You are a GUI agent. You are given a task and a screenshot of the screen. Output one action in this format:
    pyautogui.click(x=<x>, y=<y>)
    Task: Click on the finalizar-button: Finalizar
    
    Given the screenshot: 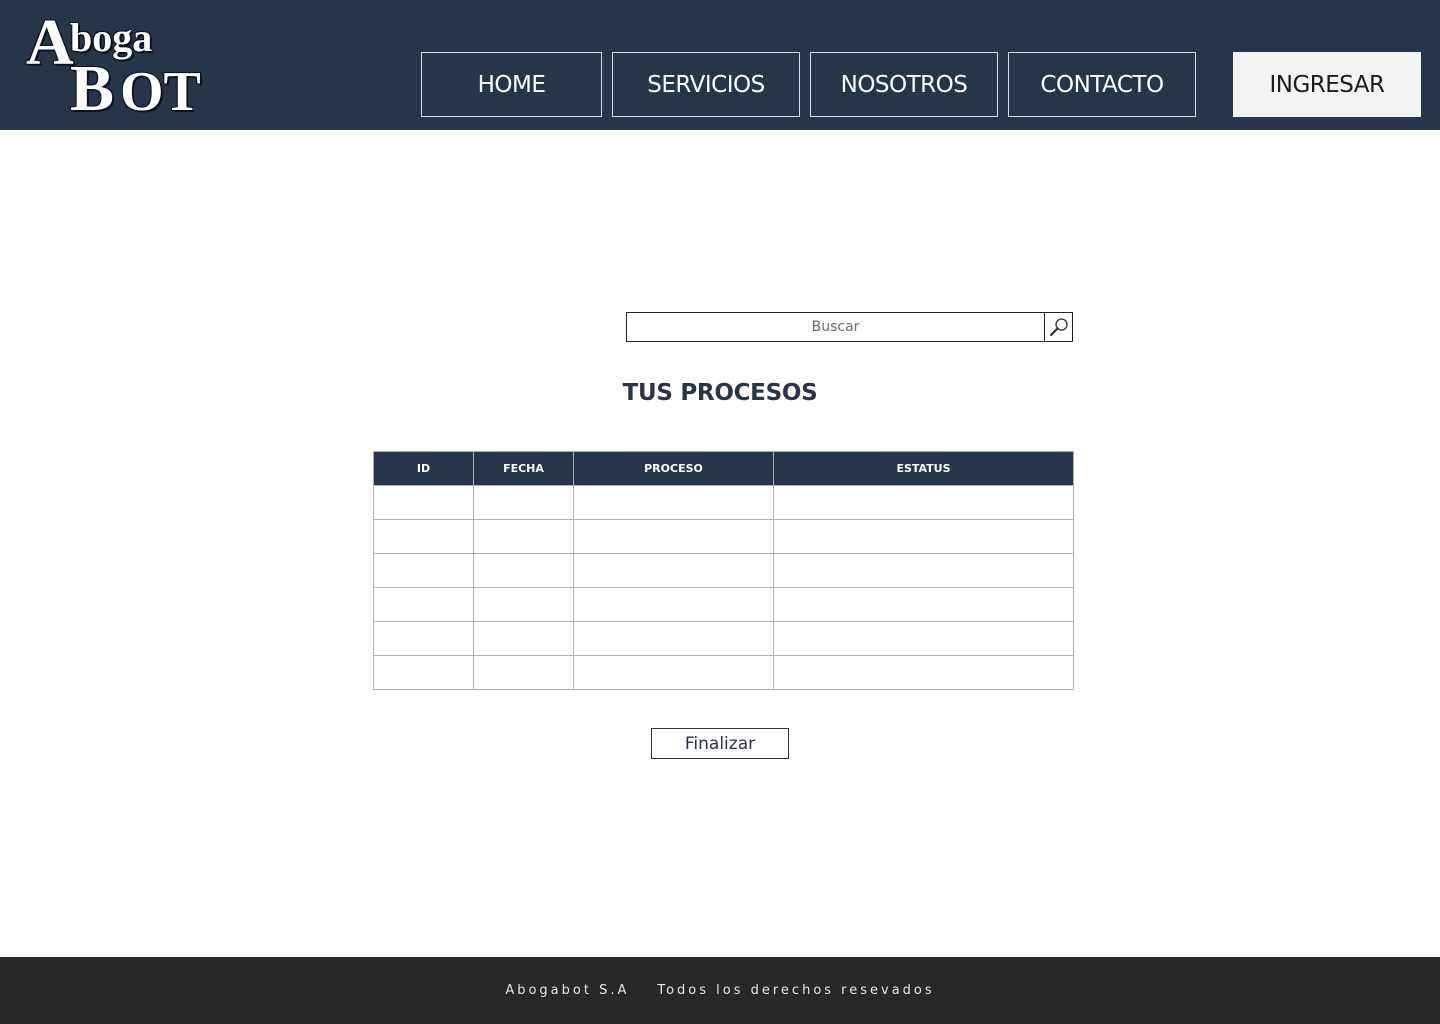 What is the action you would take?
    pyautogui.click(x=720, y=743)
    